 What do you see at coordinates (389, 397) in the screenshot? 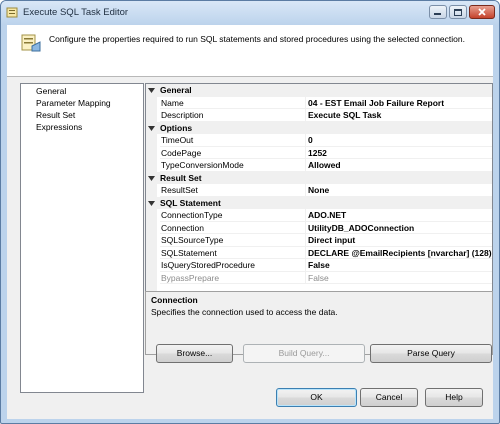
I see `cancel-button: Cancel` at bounding box center [389, 397].